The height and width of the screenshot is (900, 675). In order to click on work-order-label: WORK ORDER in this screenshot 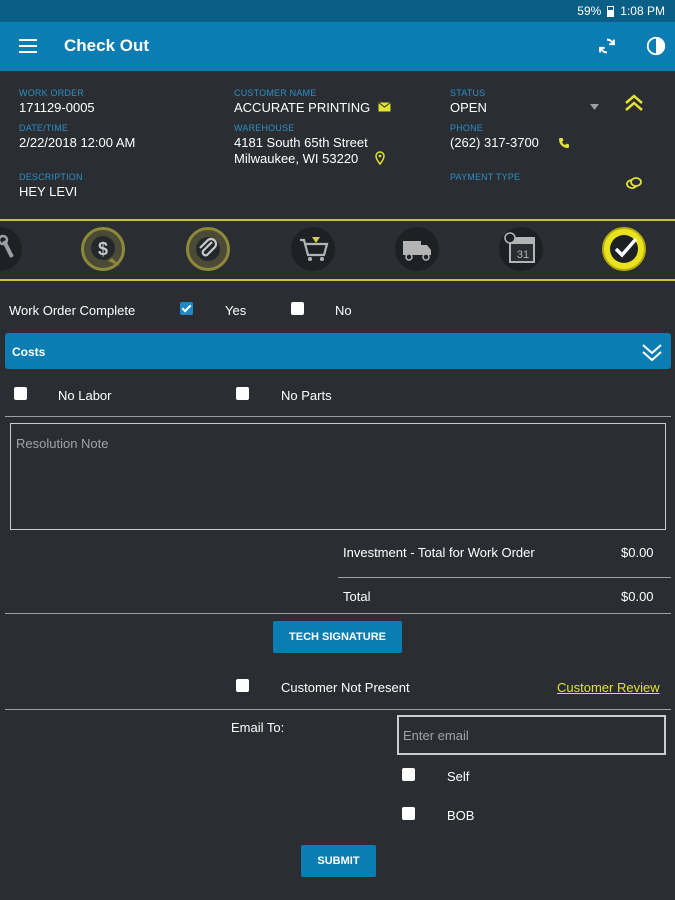, I will do `click(51, 93)`.